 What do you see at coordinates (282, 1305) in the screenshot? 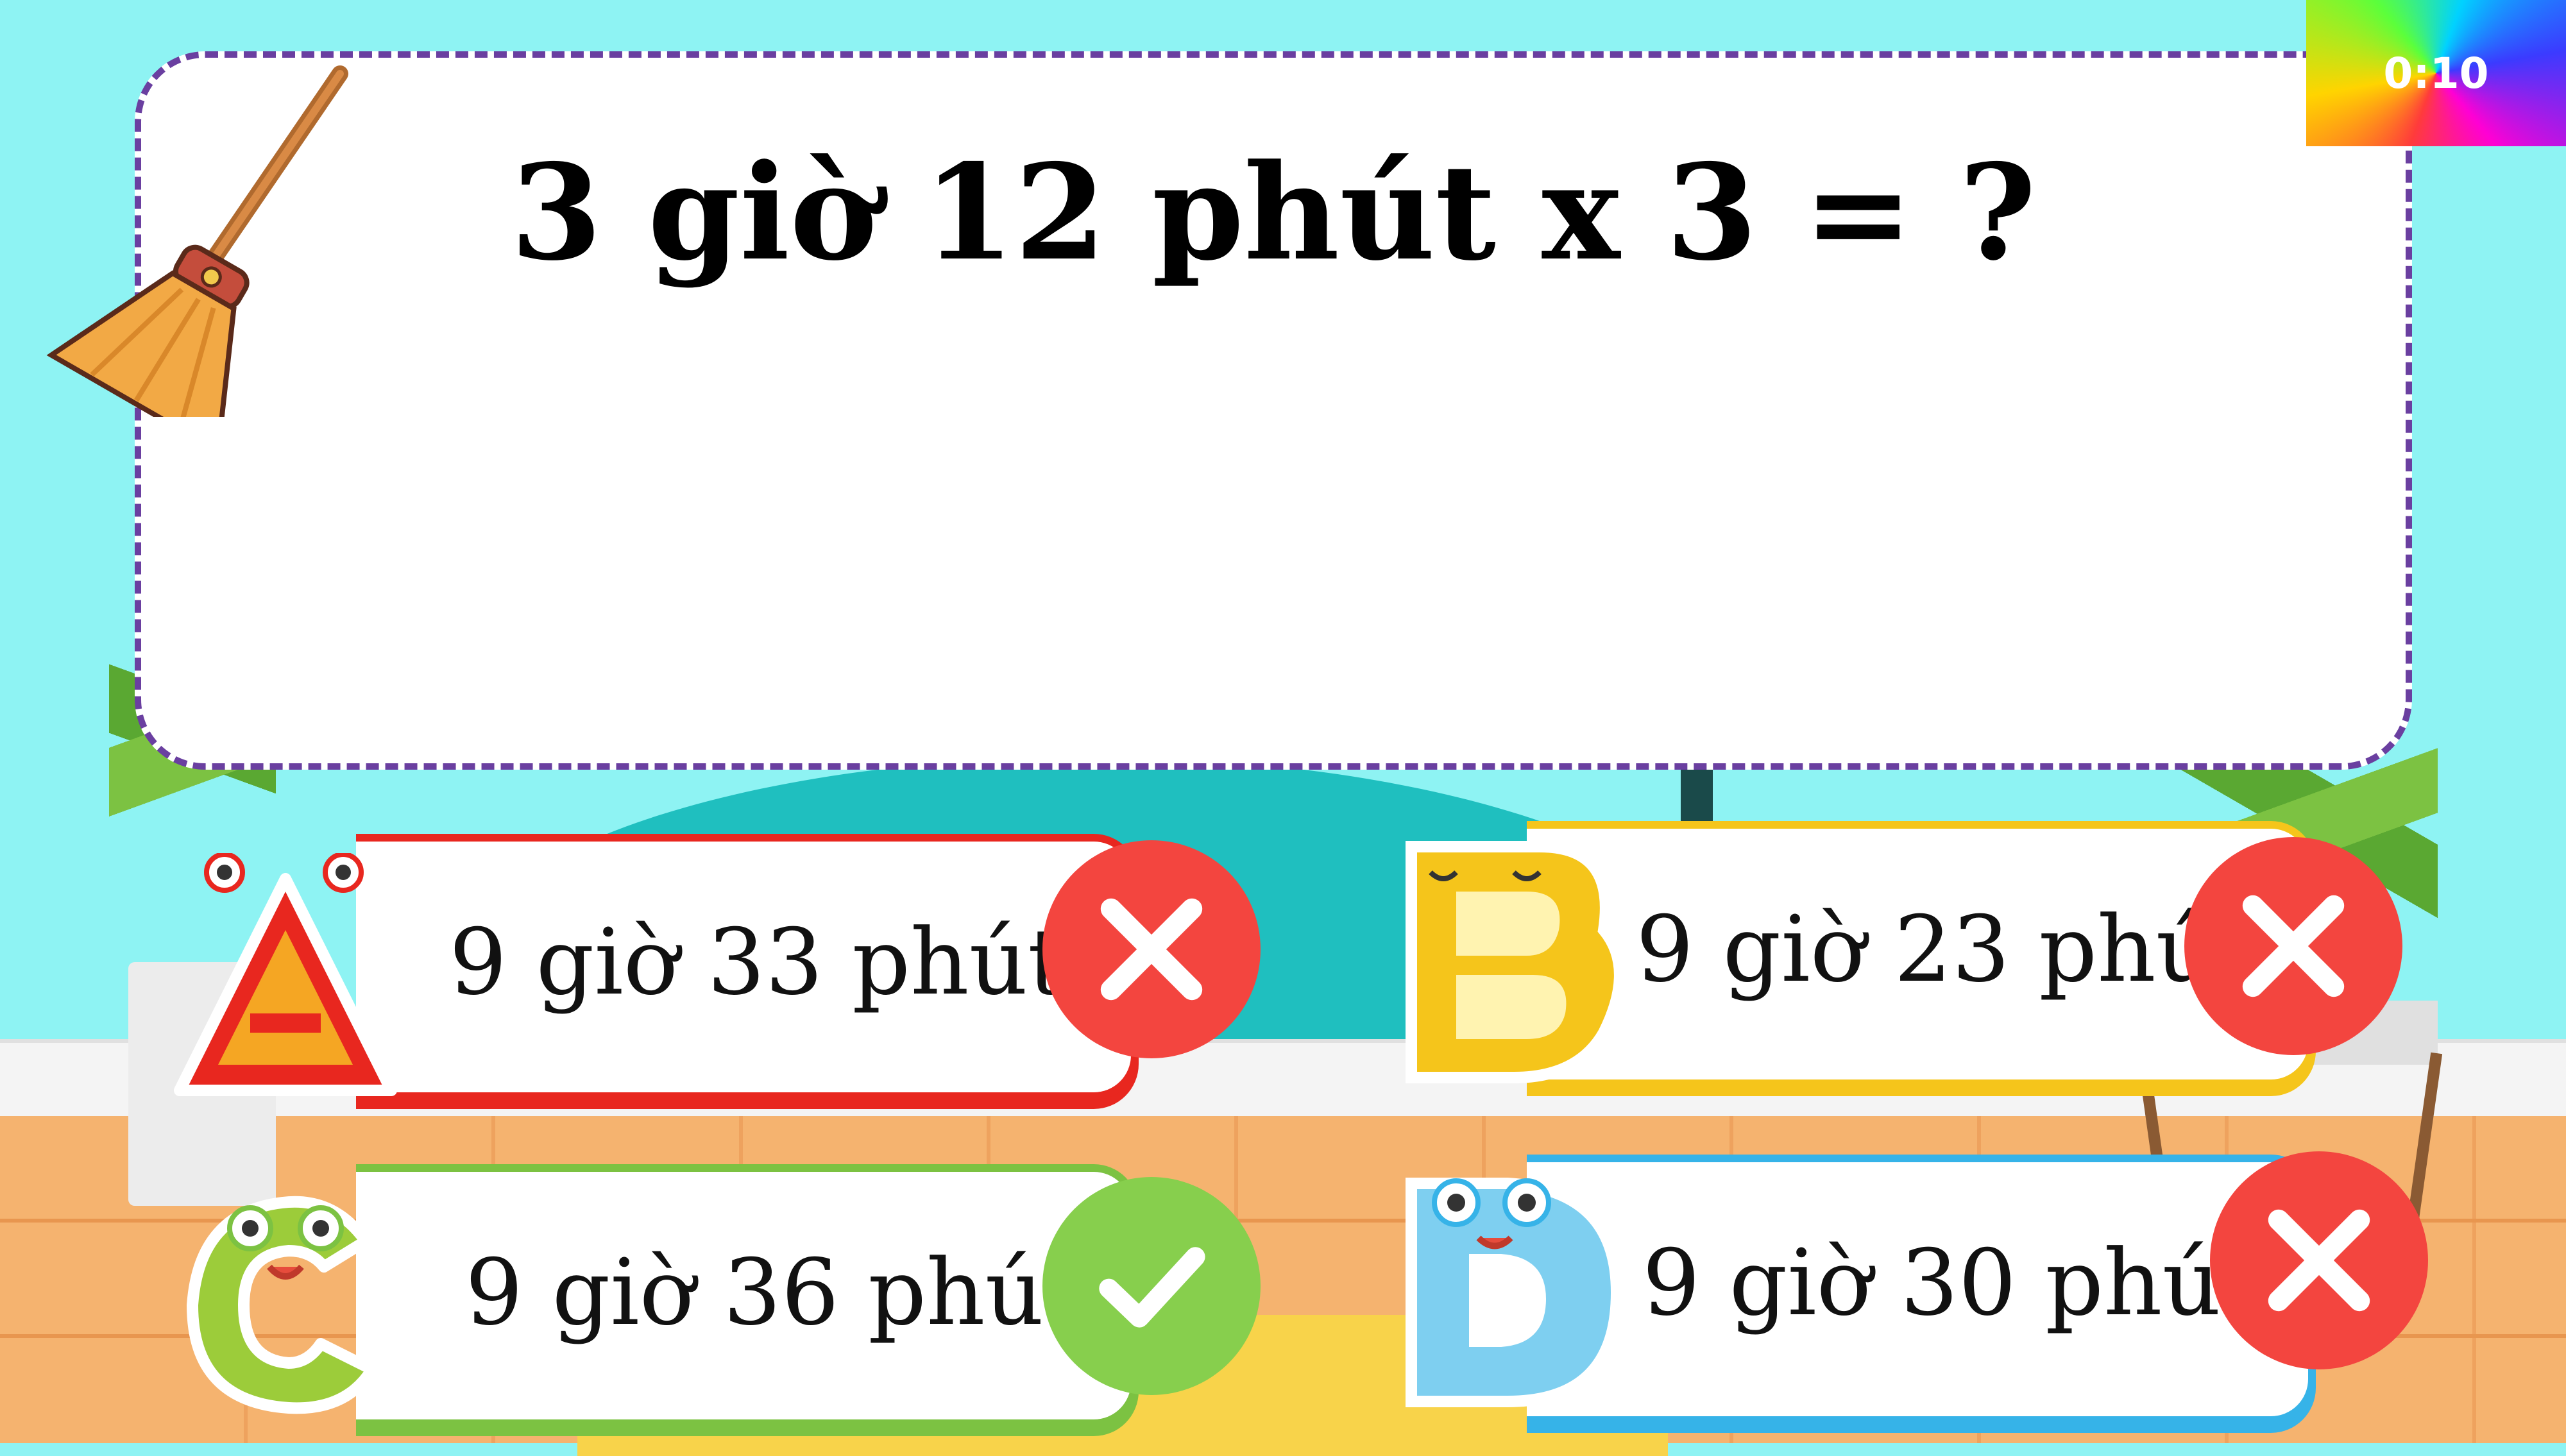
I see `letter-c-icon` at bounding box center [282, 1305].